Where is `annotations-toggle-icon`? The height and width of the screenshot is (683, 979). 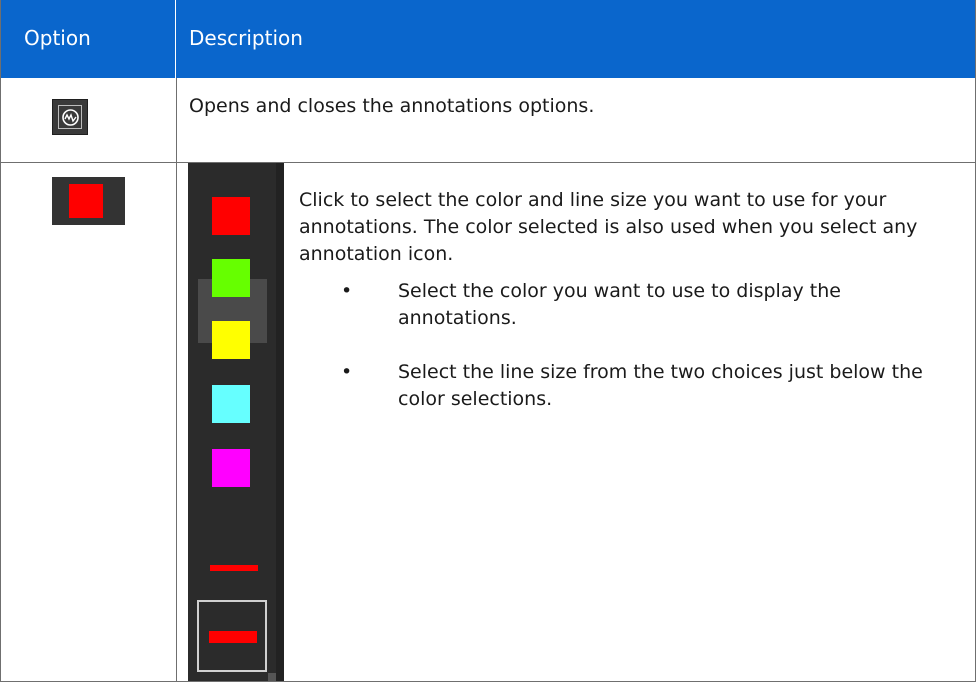 annotations-toggle-icon is located at coordinates (70, 117).